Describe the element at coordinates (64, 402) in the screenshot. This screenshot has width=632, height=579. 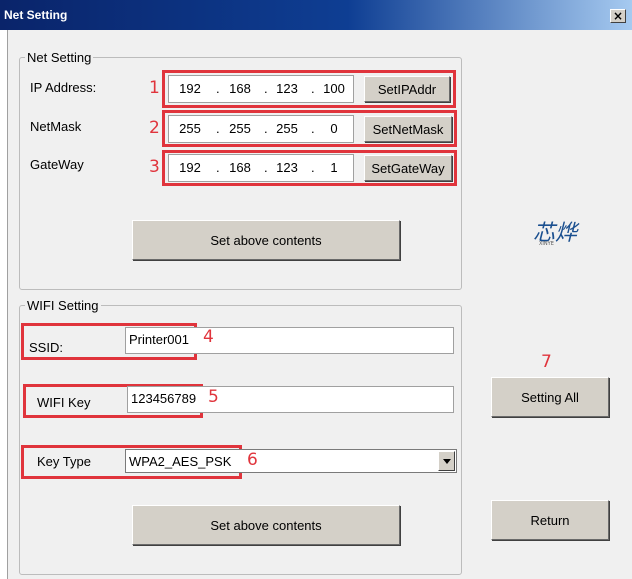
I see `wifi-key-label: WIFI Key` at that location.